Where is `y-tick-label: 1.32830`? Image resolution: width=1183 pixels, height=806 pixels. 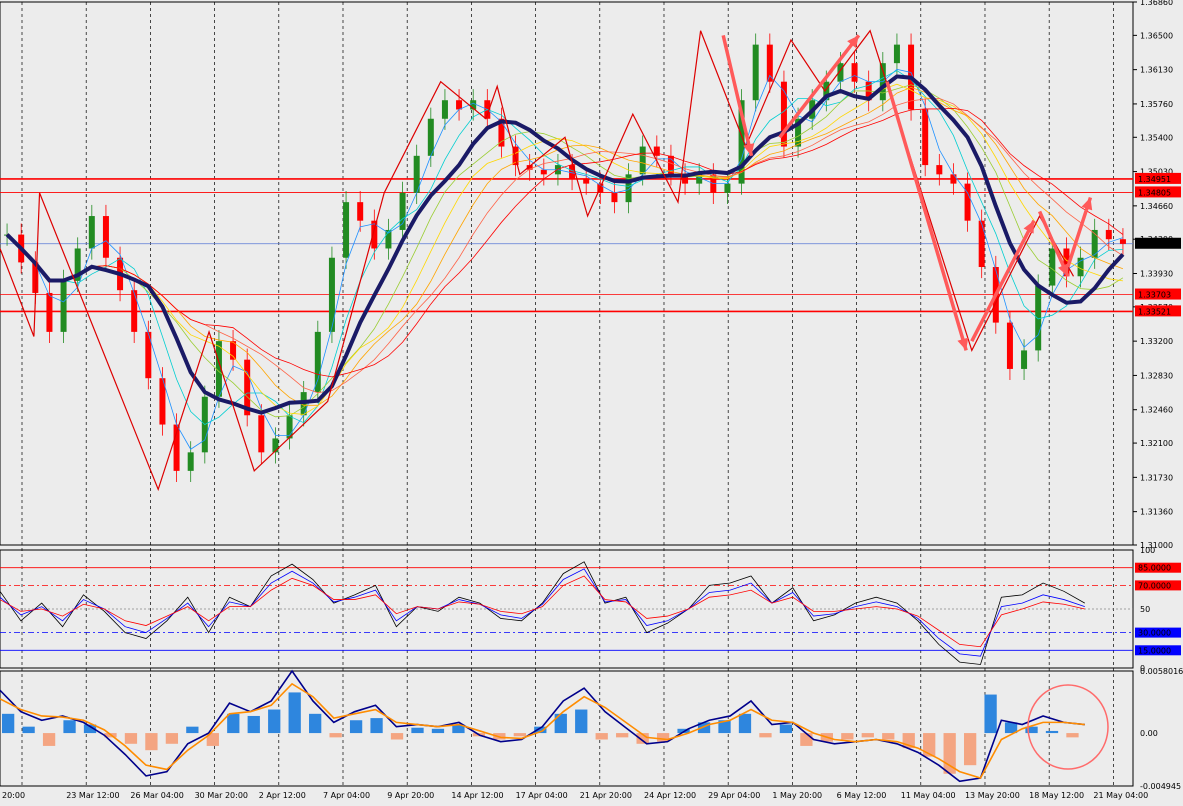
y-tick-label: 1.32830 is located at coordinates (1156, 375).